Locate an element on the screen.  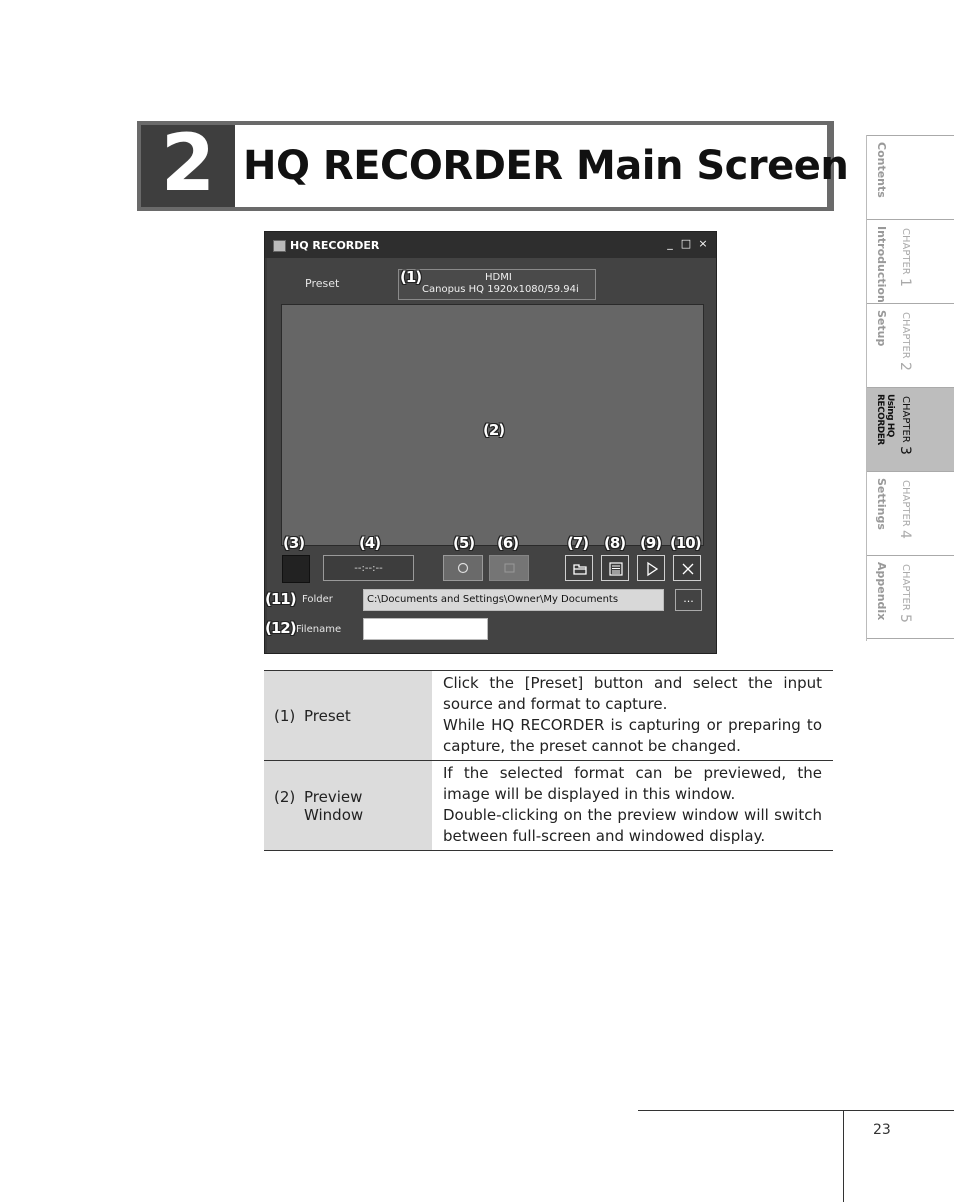
maximize-icon: □ is located at coordinates (686, 244).